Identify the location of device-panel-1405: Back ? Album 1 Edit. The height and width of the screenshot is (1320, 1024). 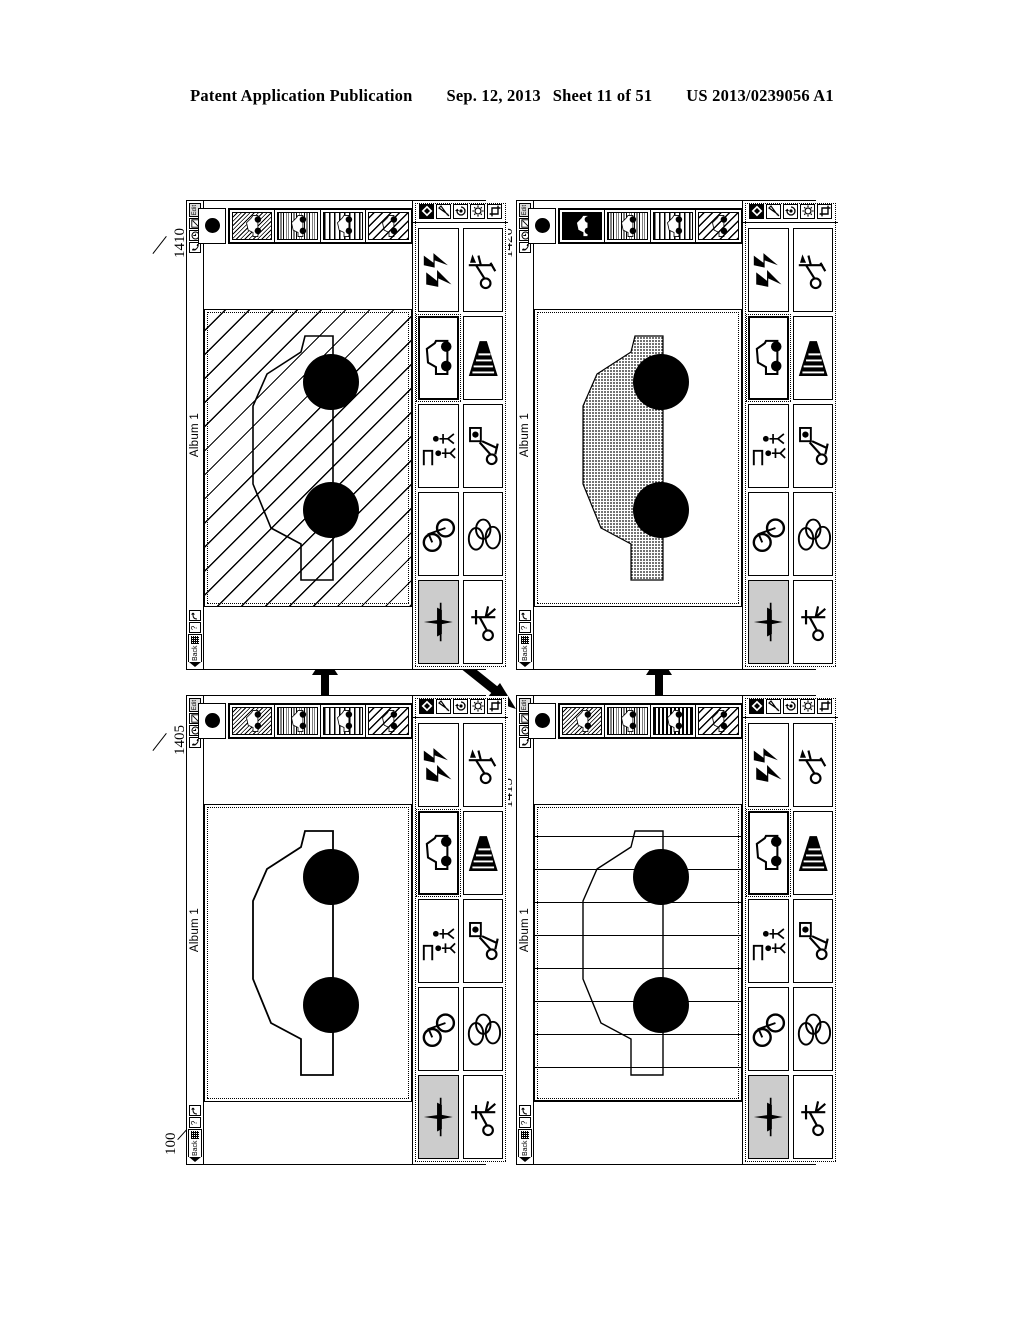
(347, 930).